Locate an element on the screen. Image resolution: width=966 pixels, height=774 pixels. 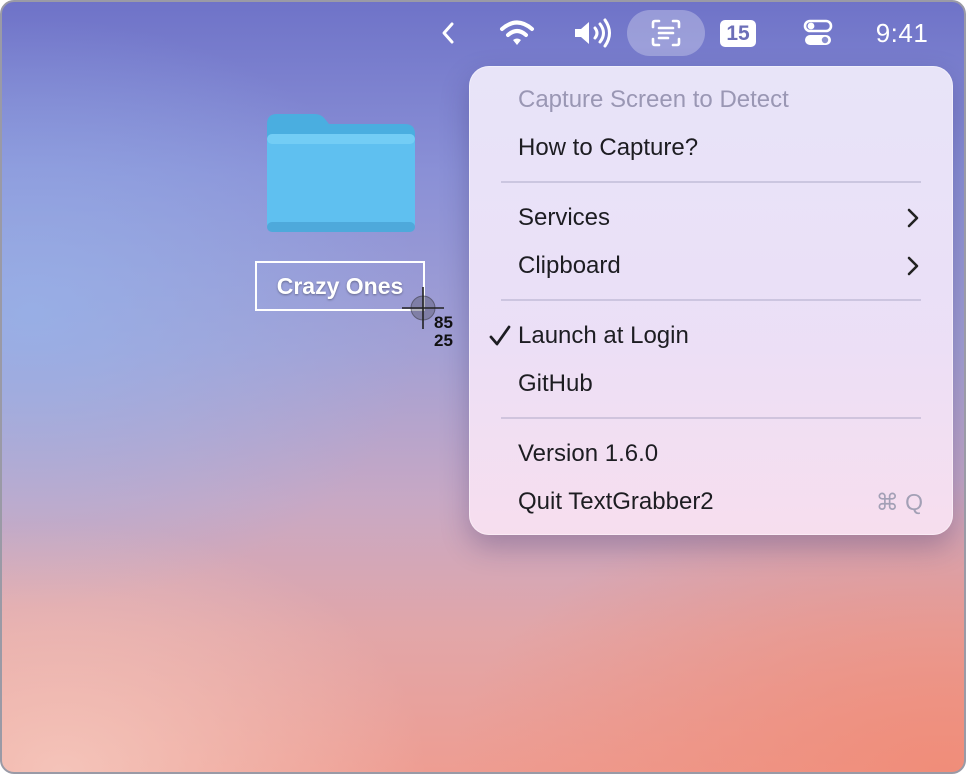
menu-item-label: How to Capture? is located at coordinates (608, 147).